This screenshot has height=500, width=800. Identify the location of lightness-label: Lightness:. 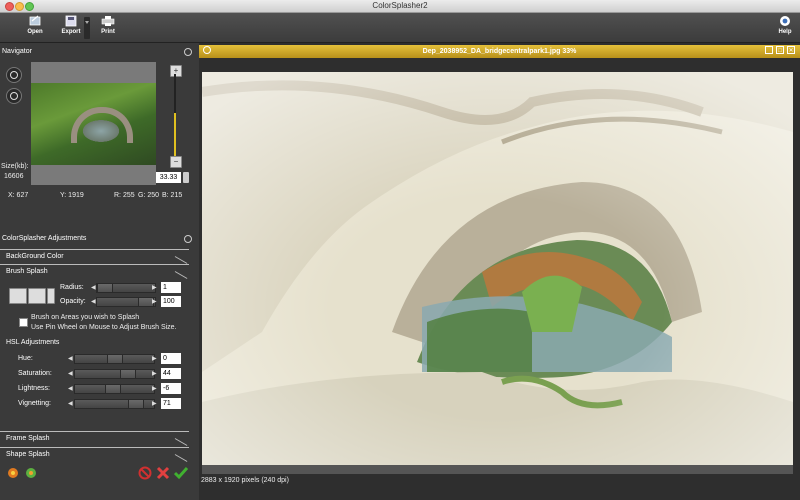
(34, 388).